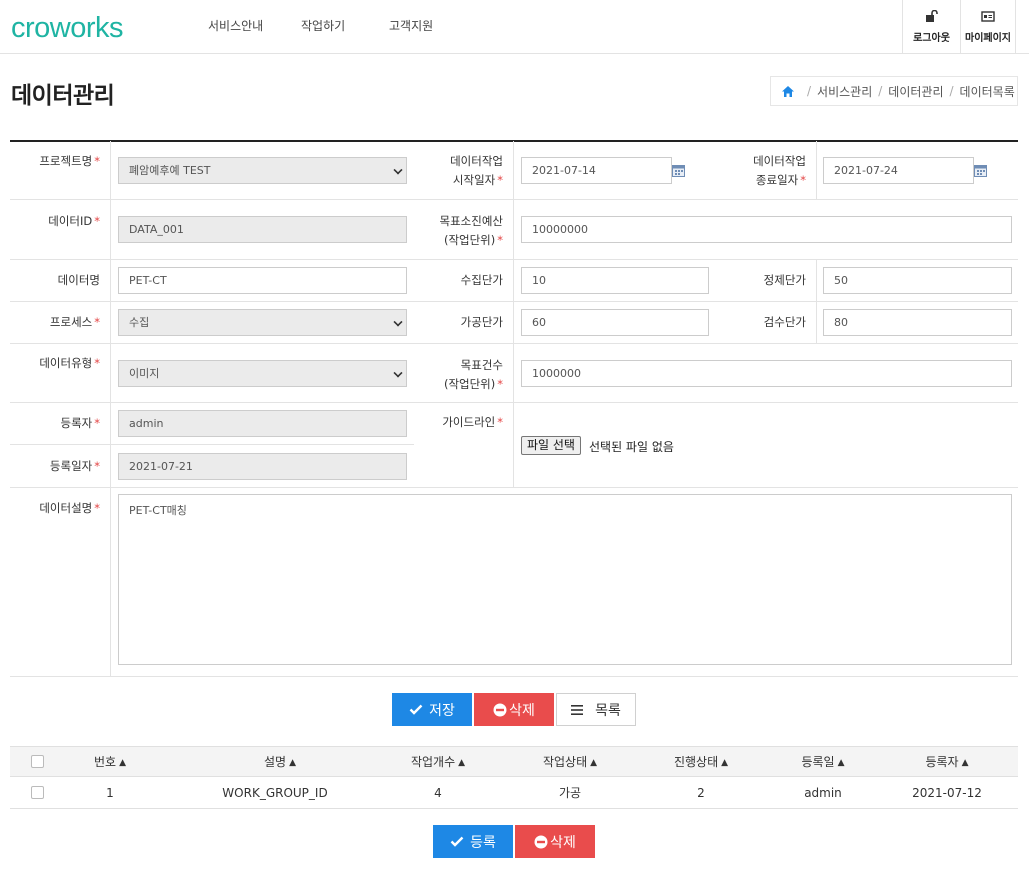 This screenshot has height=871, width=1029. Describe the element at coordinates (37, 792) in the screenshot. I see `row-checkbox` at that location.